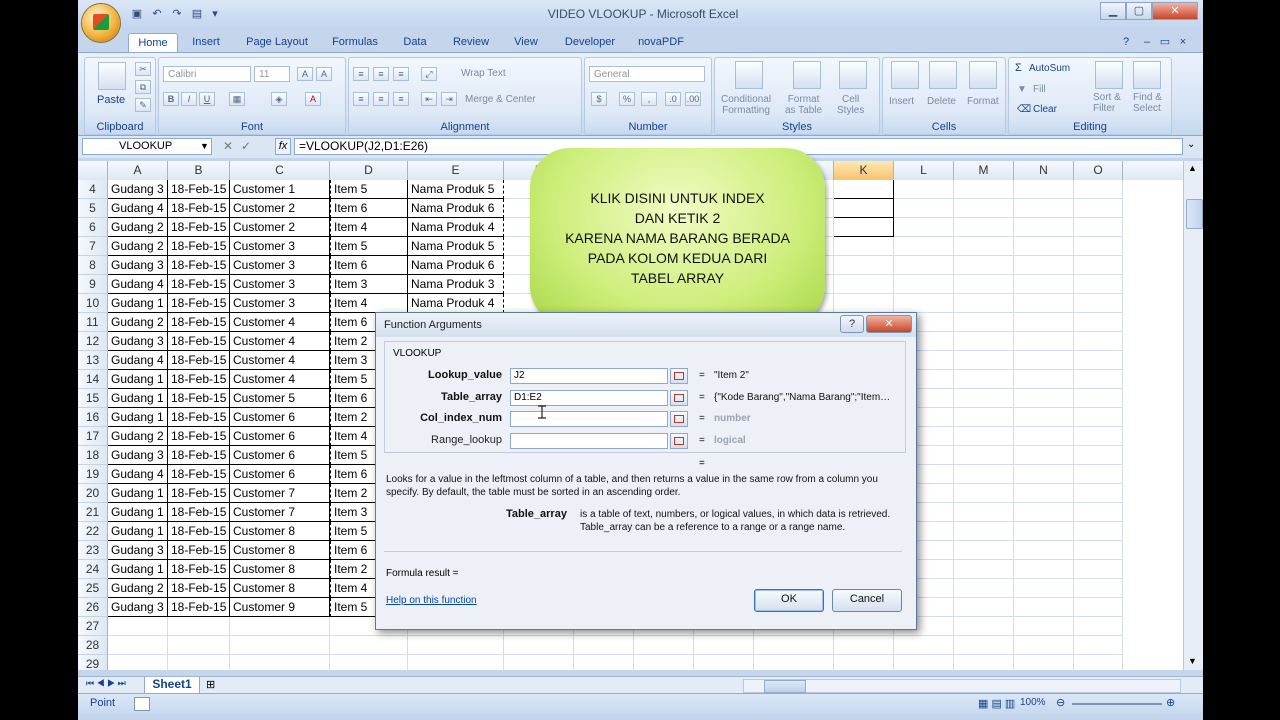  Describe the element at coordinates (355, 42) in the screenshot. I see `tab-formulas: Formulas` at that location.